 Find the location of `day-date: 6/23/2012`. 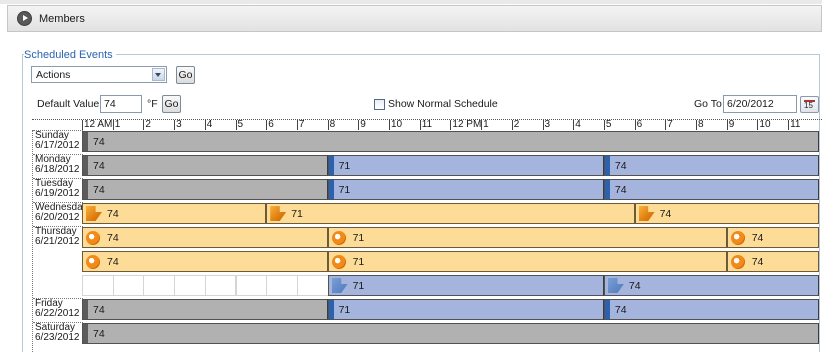

day-date: 6/23/2012 is located at coordinates (57, 337).